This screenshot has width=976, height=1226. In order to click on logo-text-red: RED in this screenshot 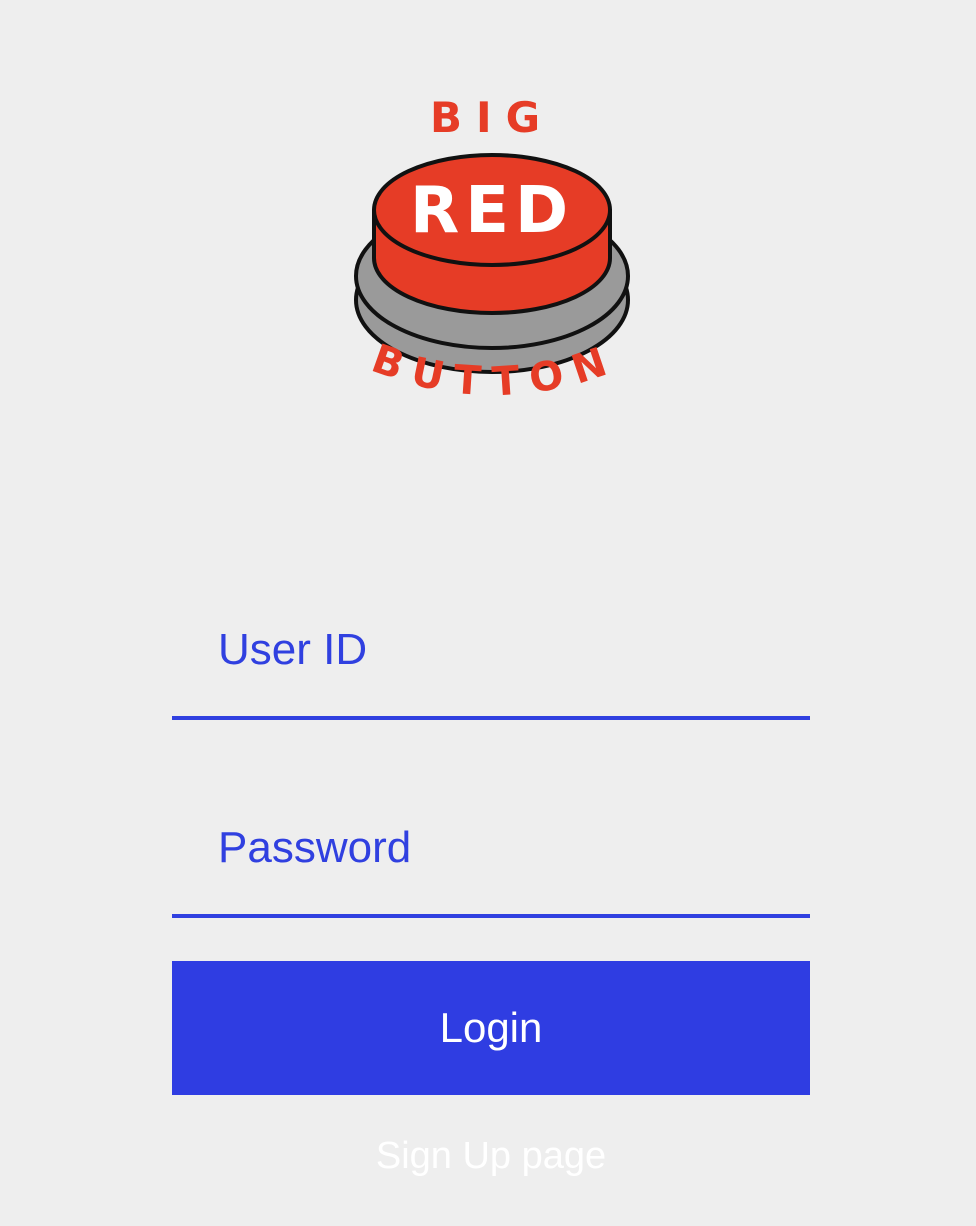, I will do `click(492, 211)`.